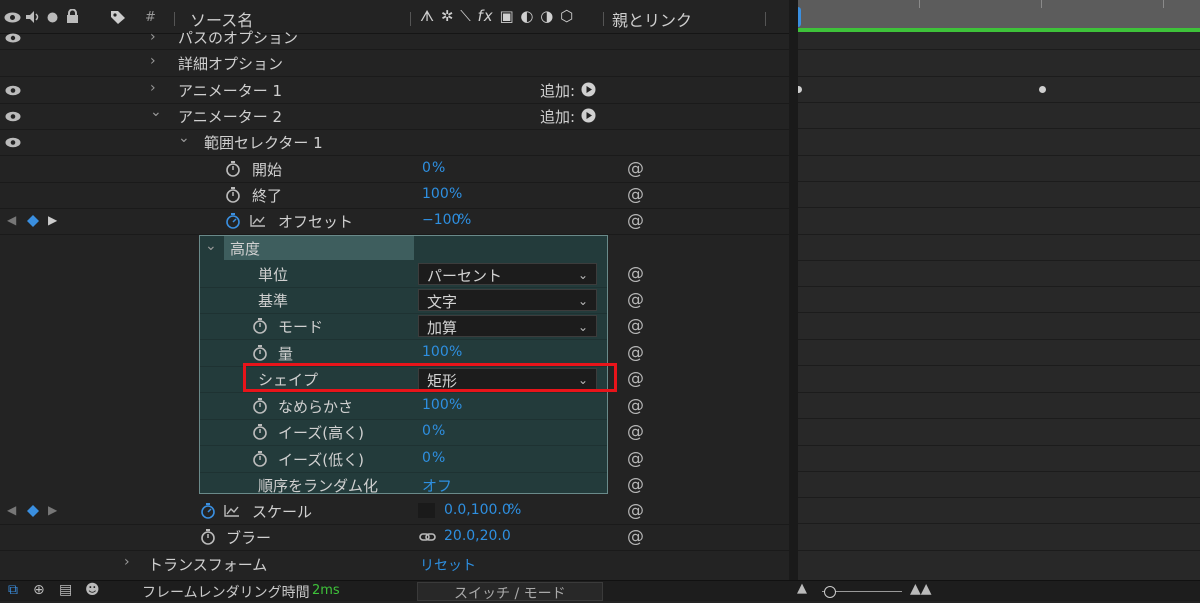 The image size is (1200, 603). What do you see at coordinates (435, 352) in the screenshot?
I see `amount-value: 100` at bounding box center [435, 352].